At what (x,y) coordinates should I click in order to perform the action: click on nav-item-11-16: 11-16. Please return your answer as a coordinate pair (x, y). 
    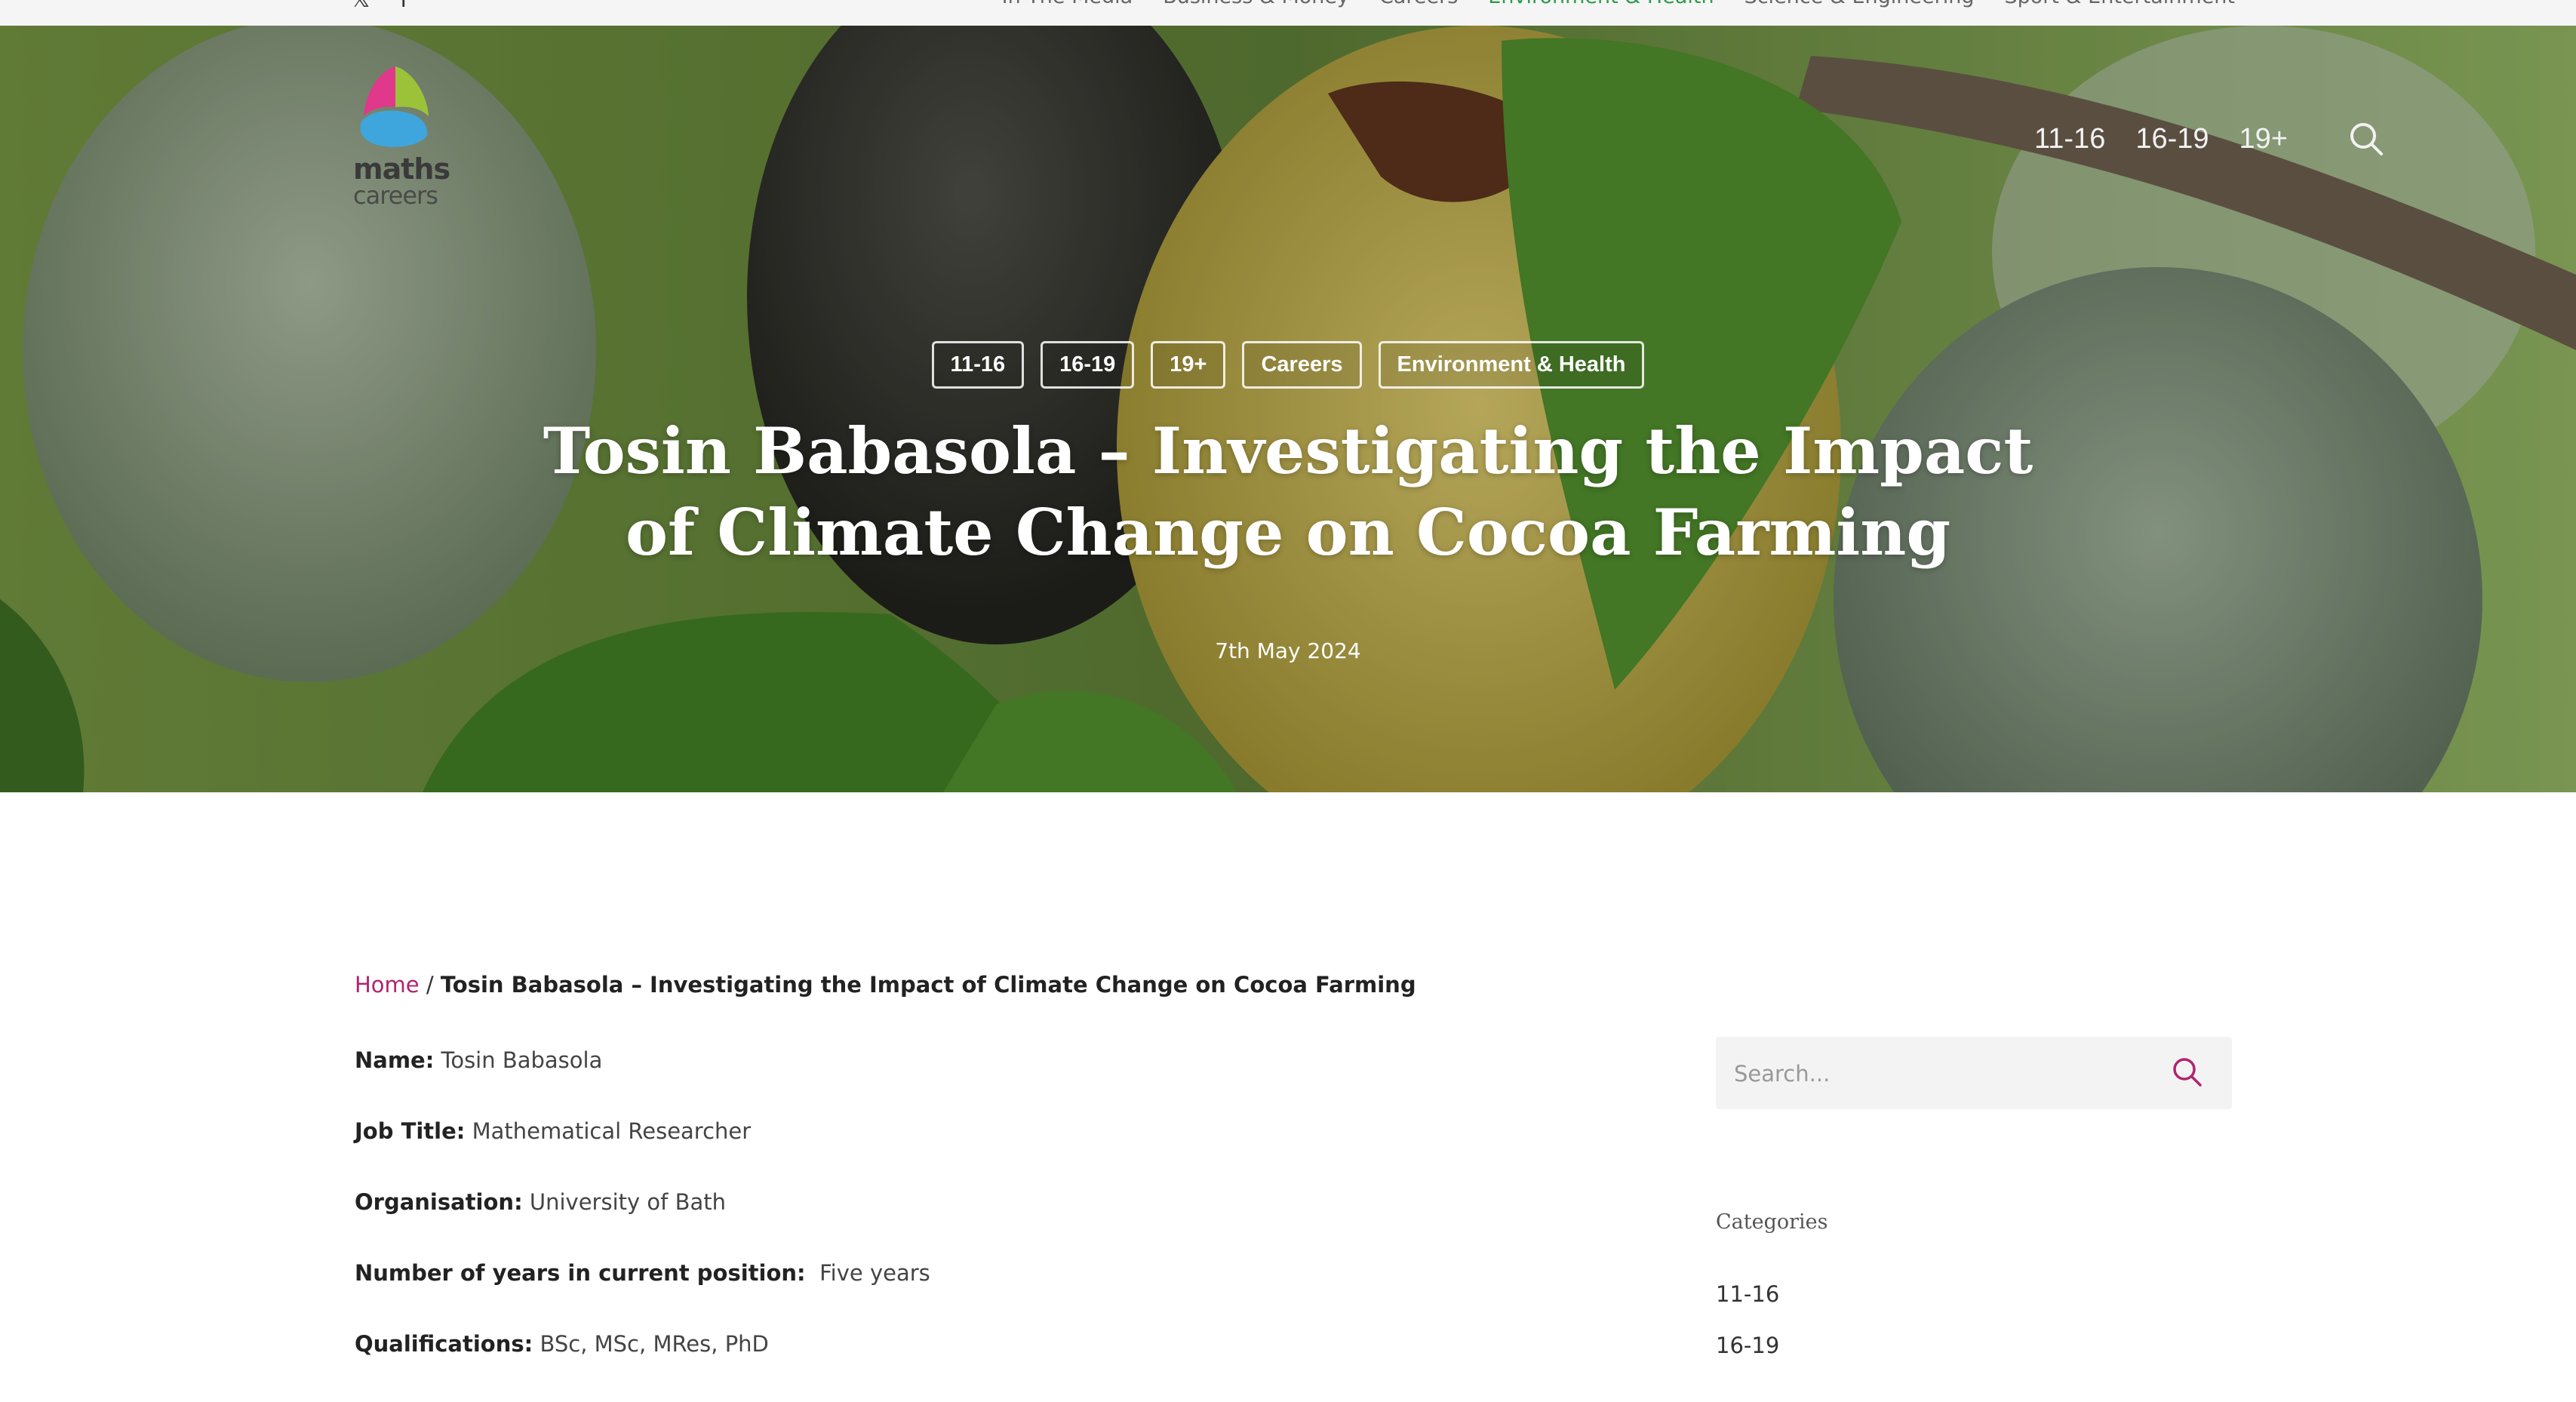
    Looking at the image, I should click on (2069, 139).